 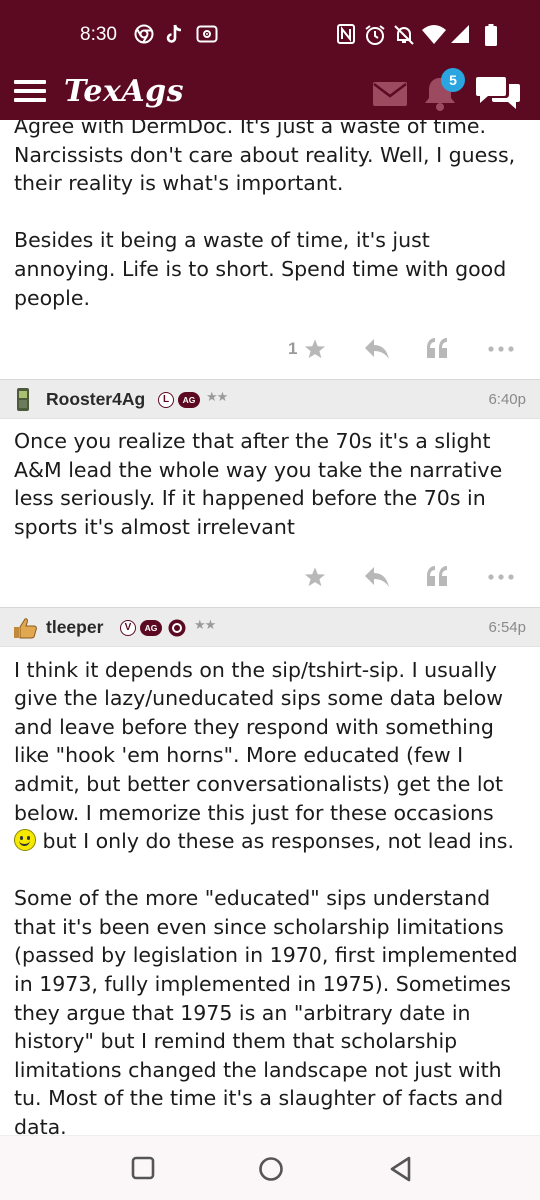 I want to click on menu-icon, so click(x=31, y=91).